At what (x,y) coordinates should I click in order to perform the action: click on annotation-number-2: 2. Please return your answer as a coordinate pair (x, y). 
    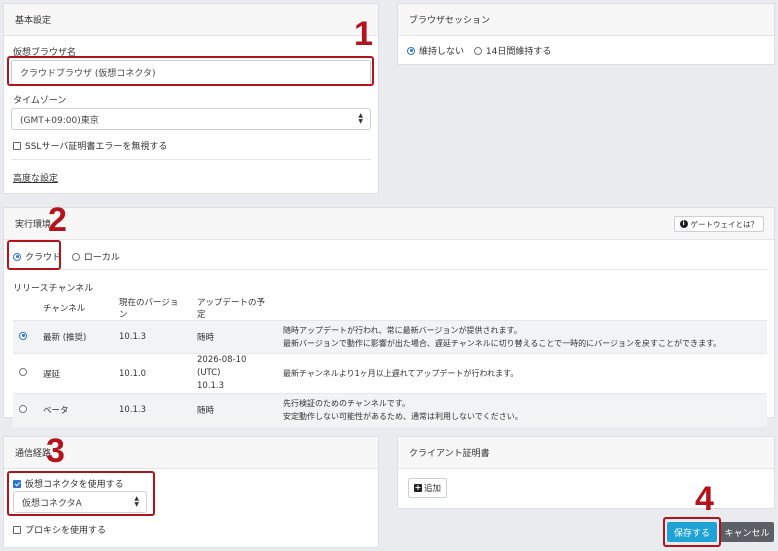
    Looking at the image, I should click on (57, 220).